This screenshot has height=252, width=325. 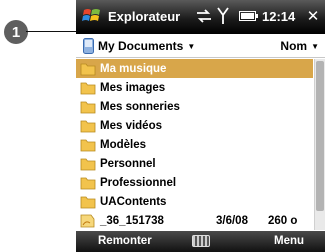 What do you see at coordinates (92, 16) in the screenshot?
I see `start-menu-icon` at bounding box center [92, 16].